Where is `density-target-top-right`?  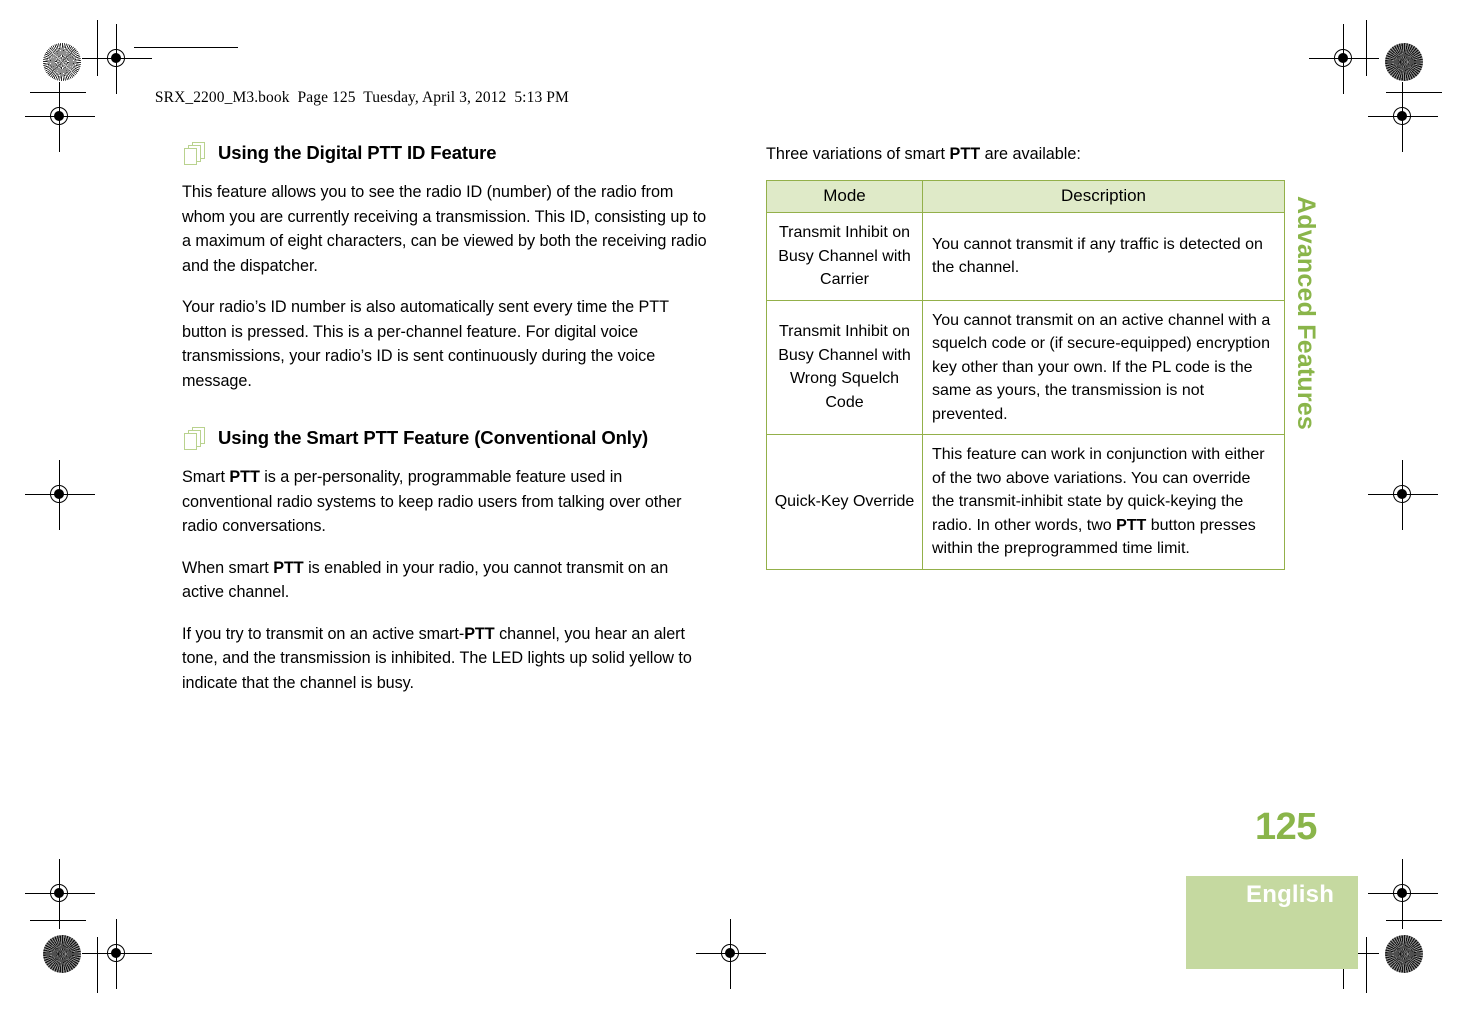 density-target-top-right is located at coordinates (1404, 62).